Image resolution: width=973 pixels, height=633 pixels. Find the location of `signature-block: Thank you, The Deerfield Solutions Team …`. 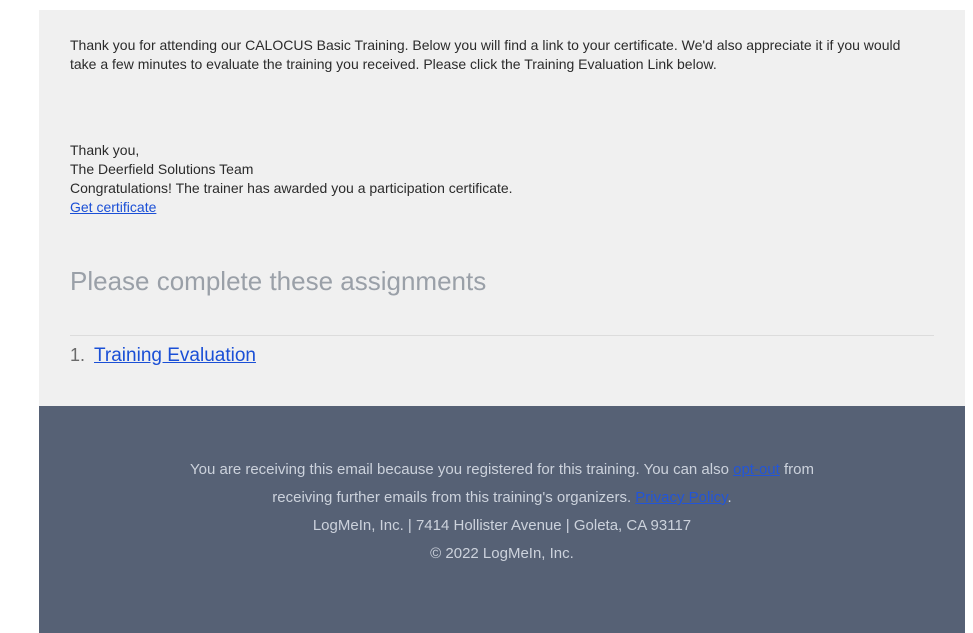

signature-block: Thank you, The Deerfield Solutions Team … is located at coordinates (291, 179).